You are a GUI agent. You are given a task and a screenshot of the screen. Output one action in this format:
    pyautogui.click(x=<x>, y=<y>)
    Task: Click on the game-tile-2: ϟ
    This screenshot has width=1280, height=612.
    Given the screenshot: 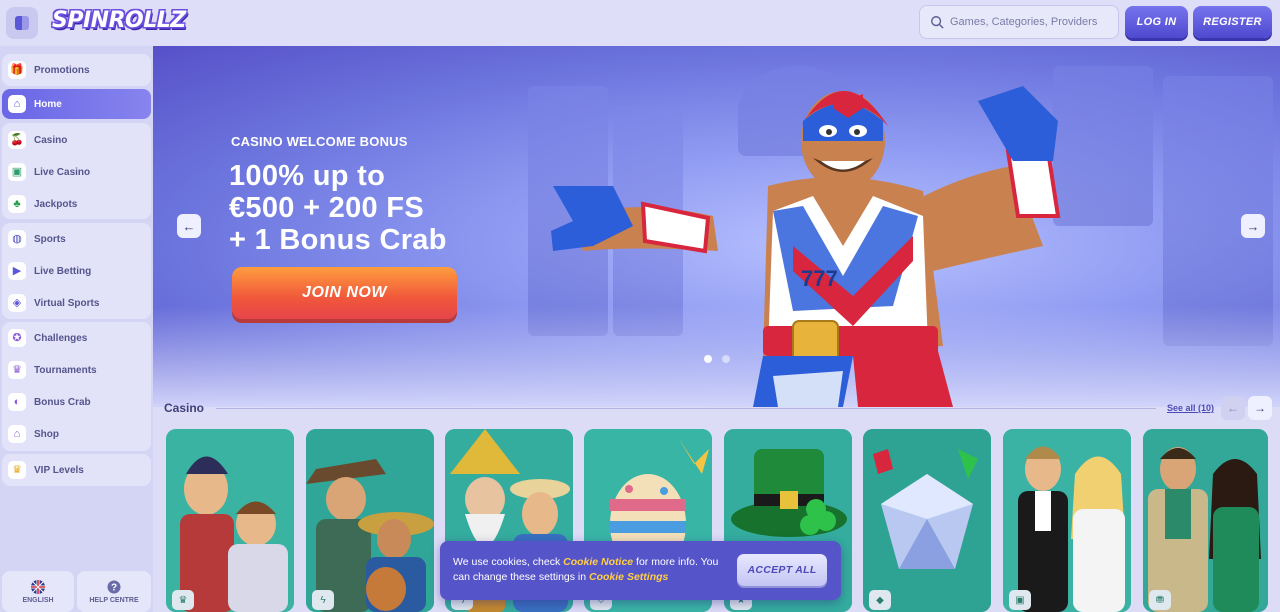 What is the action you would take?
    pyautogui.click(x=370, y=520)
    